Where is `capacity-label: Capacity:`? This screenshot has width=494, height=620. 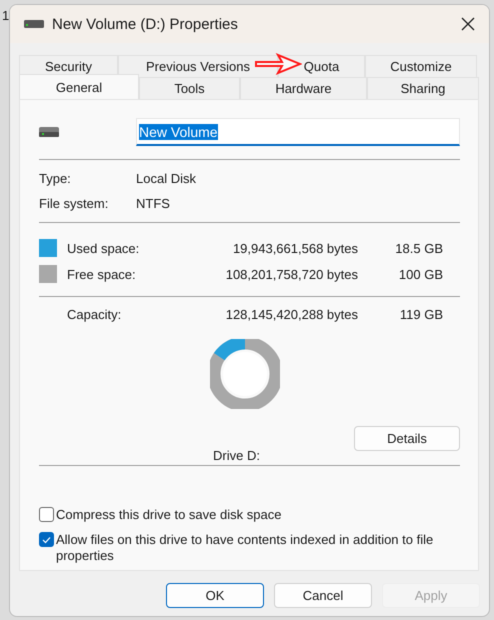 capacity-label: Capacity: is located at coordinates (94, 315).